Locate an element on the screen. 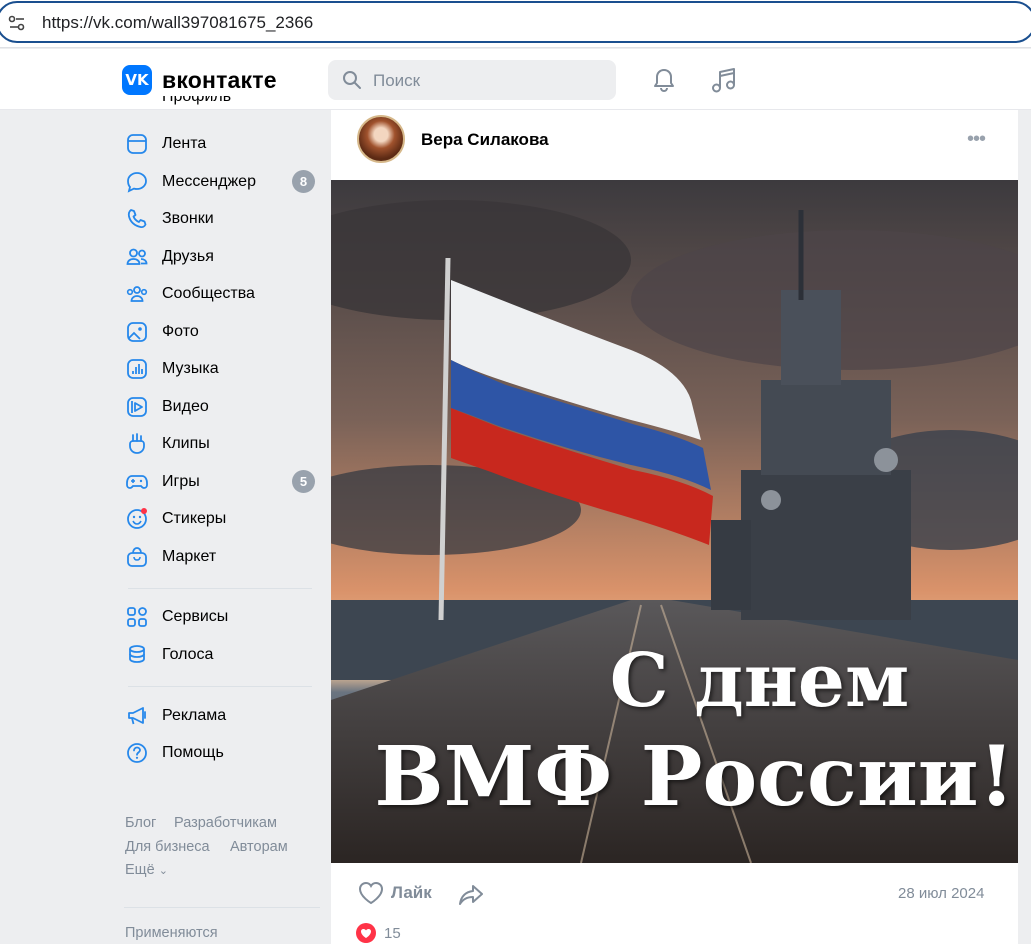  post-date: 28 июл 2024 is located at coordinates (941, 893).